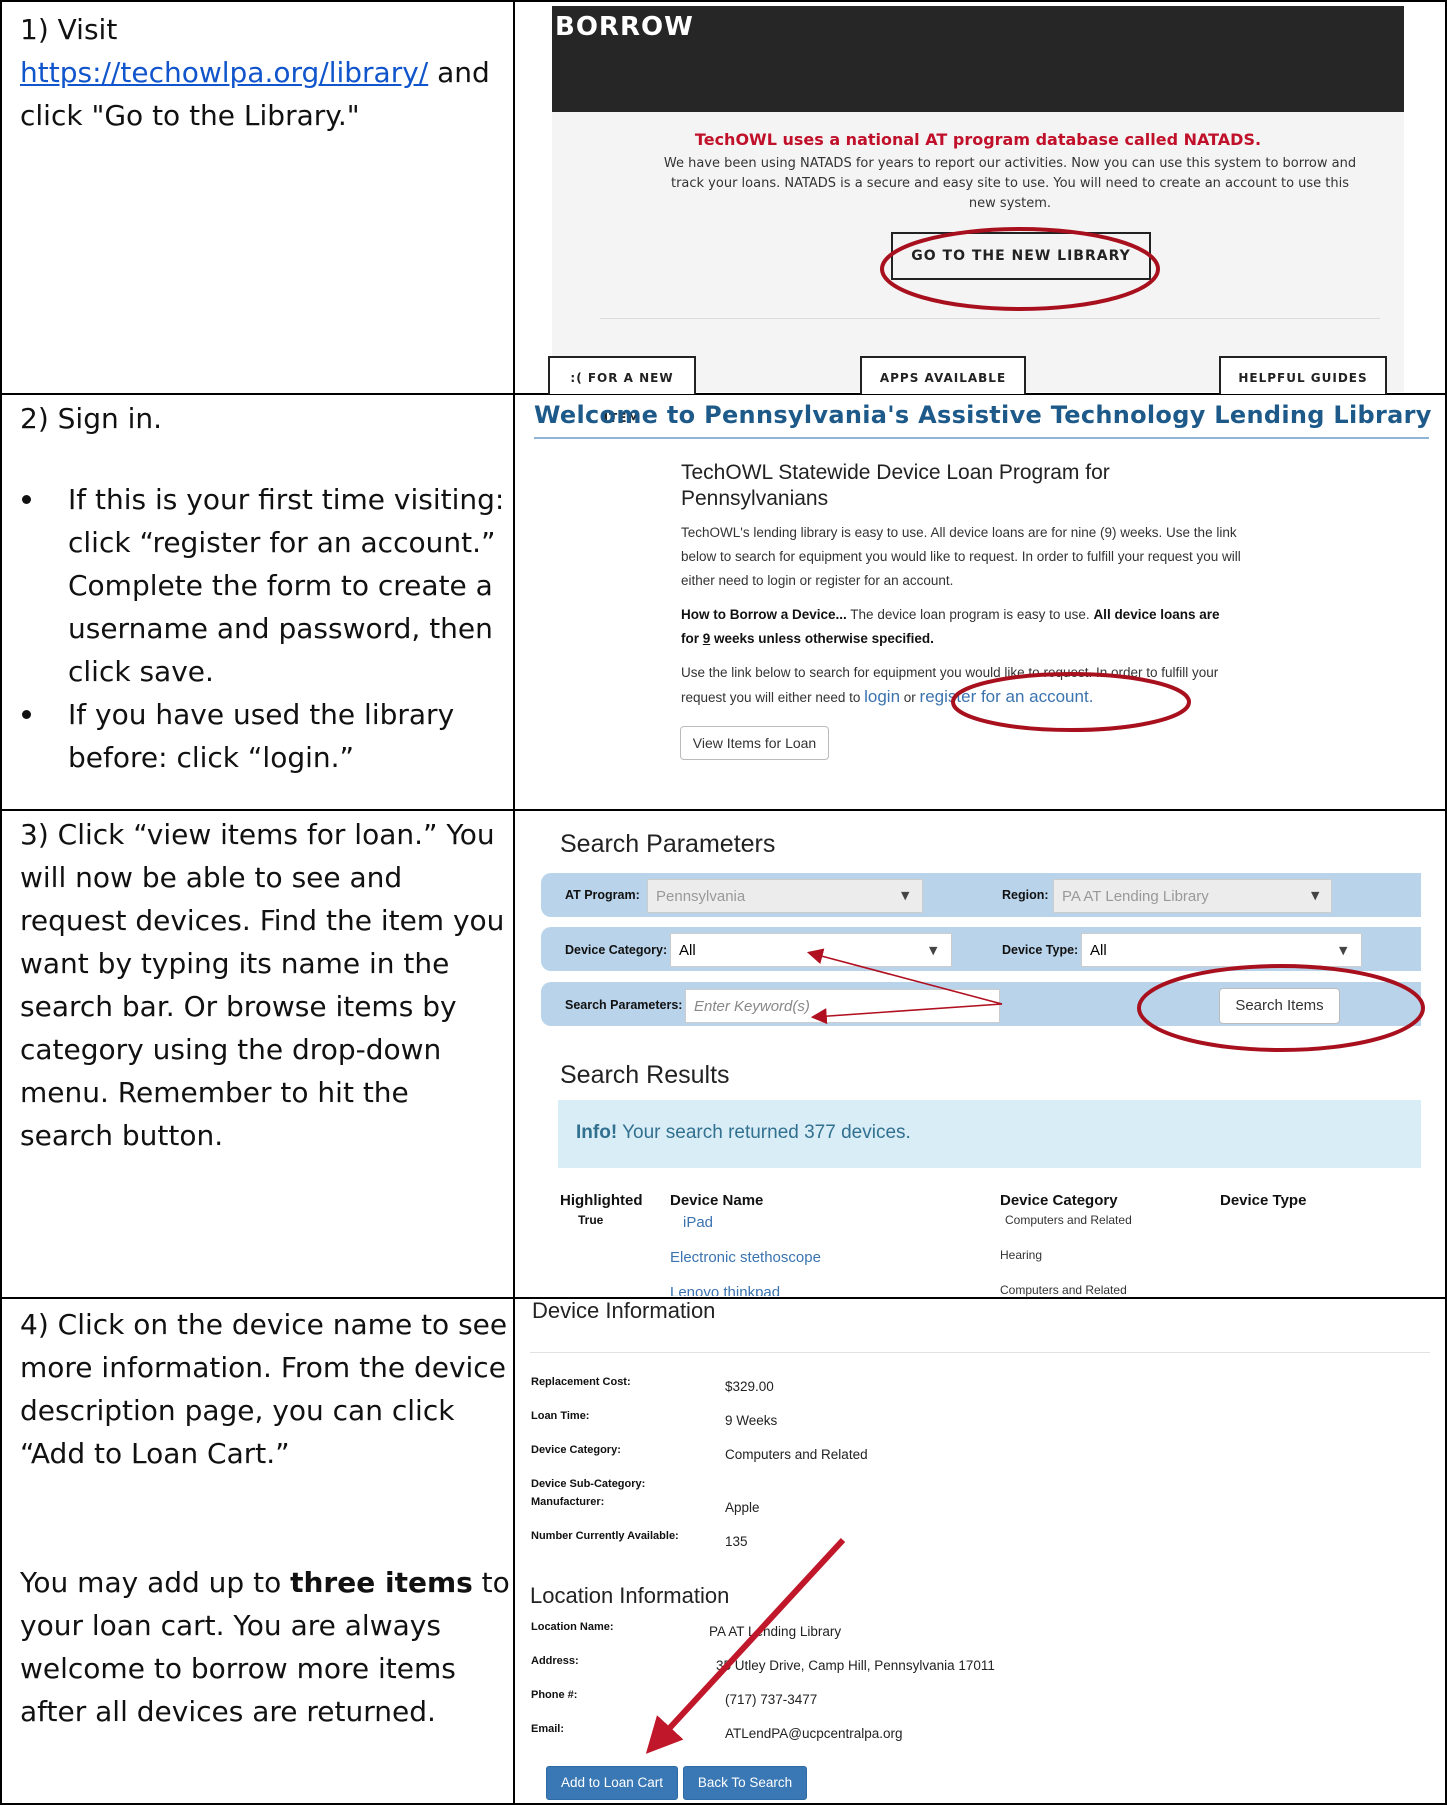  I want to click on title-underline, so click(981, 438).